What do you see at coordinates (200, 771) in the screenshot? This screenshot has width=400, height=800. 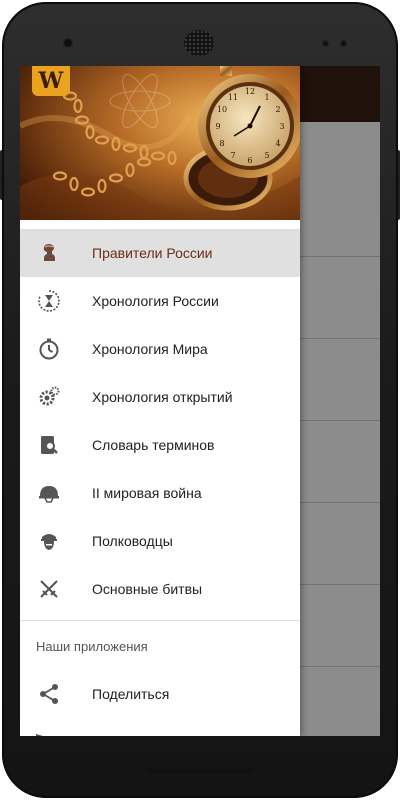 I see `bottom-speaker` at bounding box center [200, 771].